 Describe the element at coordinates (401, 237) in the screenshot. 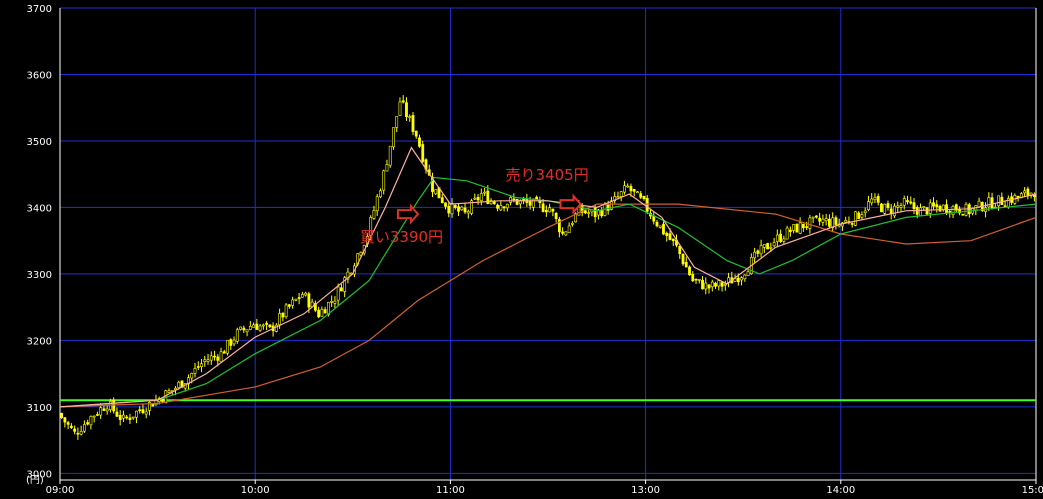

I see `annotation-label: 買い3390円` at that location.